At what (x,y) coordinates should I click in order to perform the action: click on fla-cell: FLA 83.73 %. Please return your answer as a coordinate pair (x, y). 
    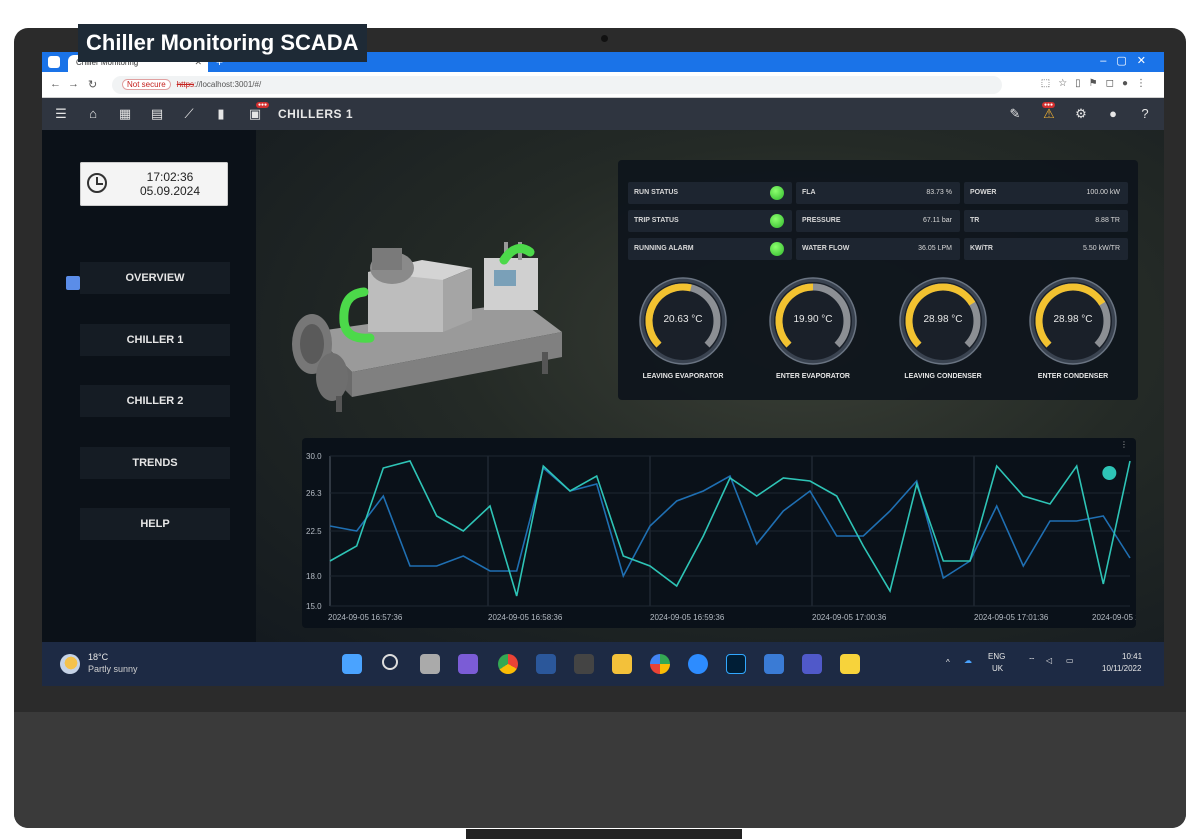
    Looking at the image, I should click on (878, 193).